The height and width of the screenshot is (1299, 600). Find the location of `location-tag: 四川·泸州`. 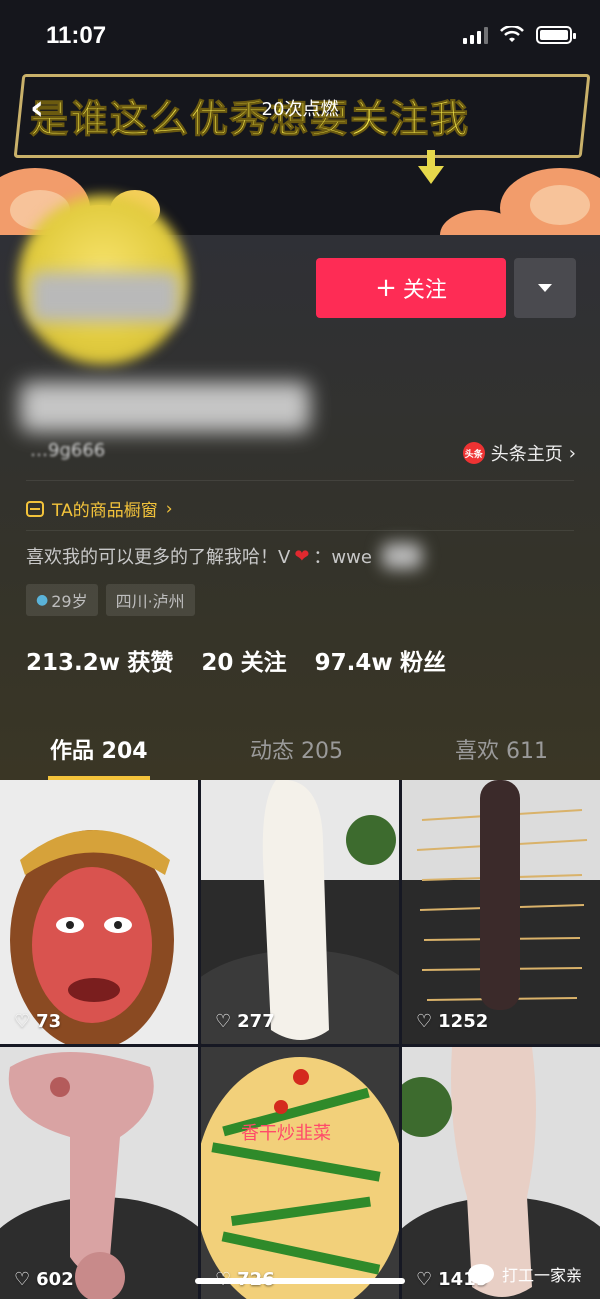

location-tag: 四川·泸州 is located at coordinates (150, 600).